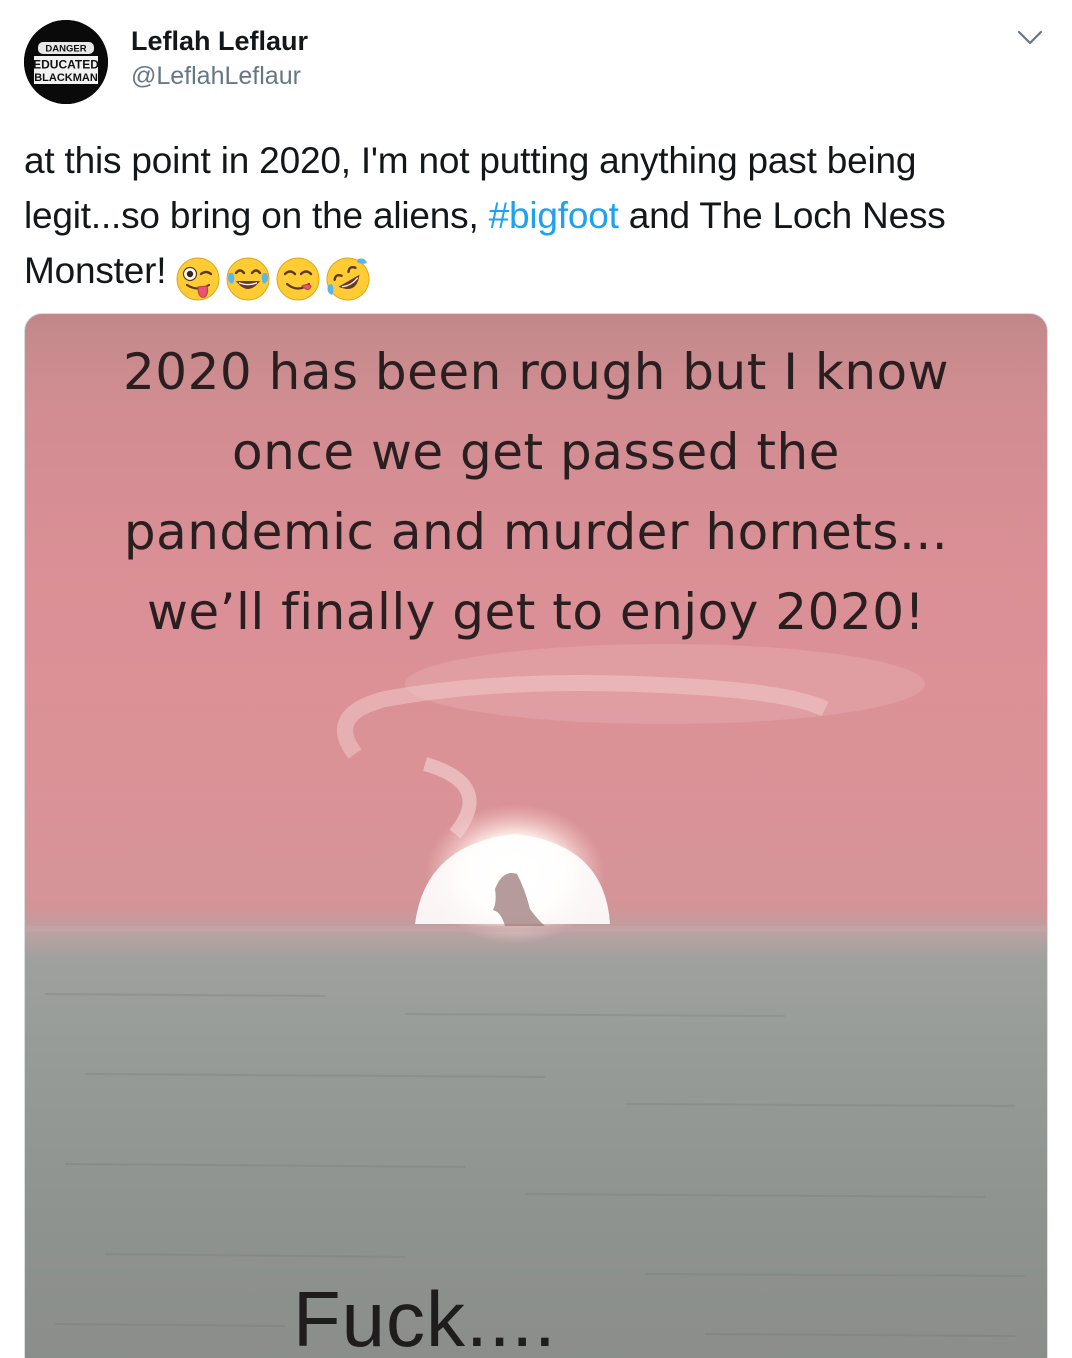 This screenshot has width=1072, height=1358. Describe the element at coordinates (298, 279) in the screenshot. I see `face-savoring-food-icon` at that location.